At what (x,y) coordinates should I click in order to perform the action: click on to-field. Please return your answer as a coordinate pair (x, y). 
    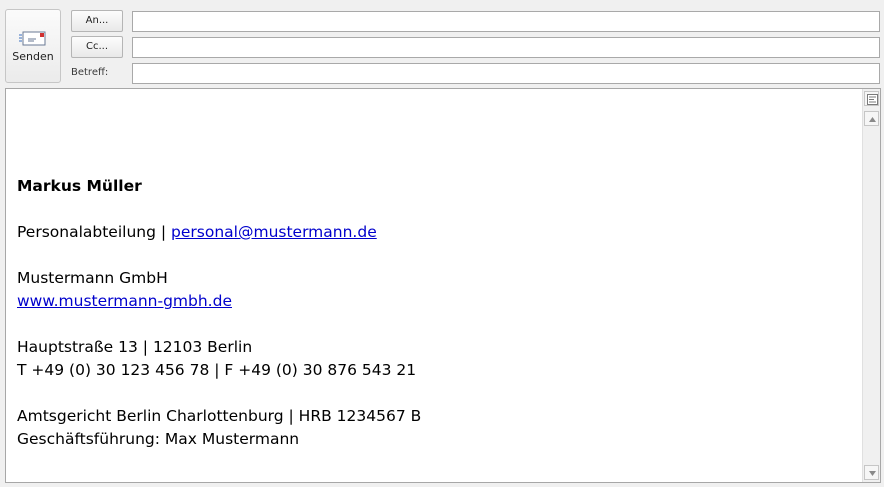
    Looking at the image, I should click on (506, 21).